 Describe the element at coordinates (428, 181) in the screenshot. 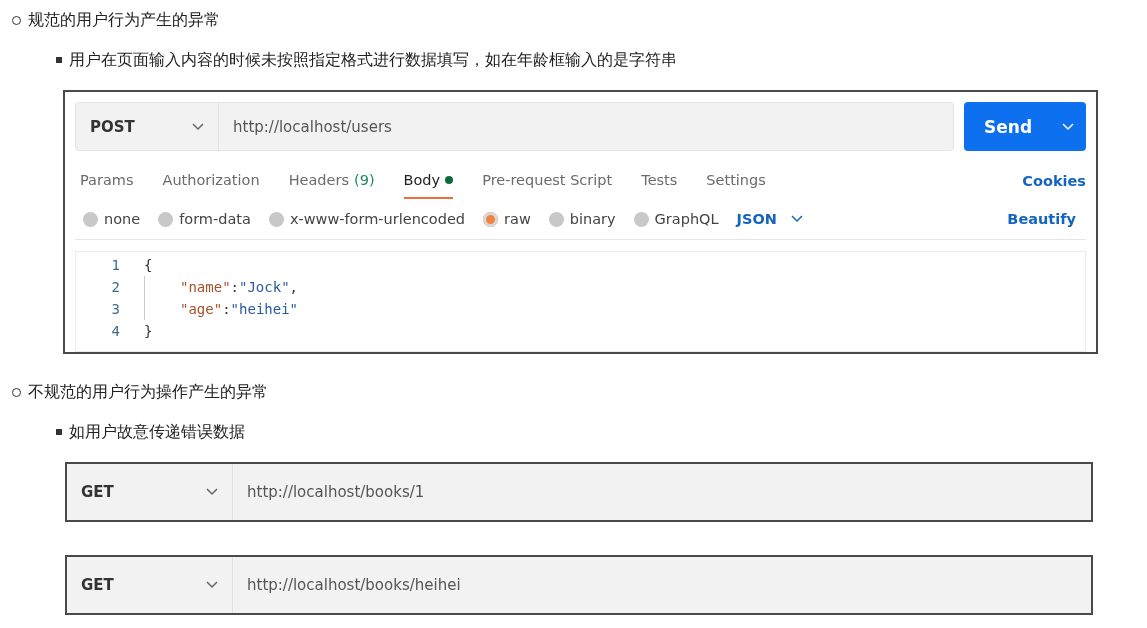

I see `request-tab: Body` at that location.